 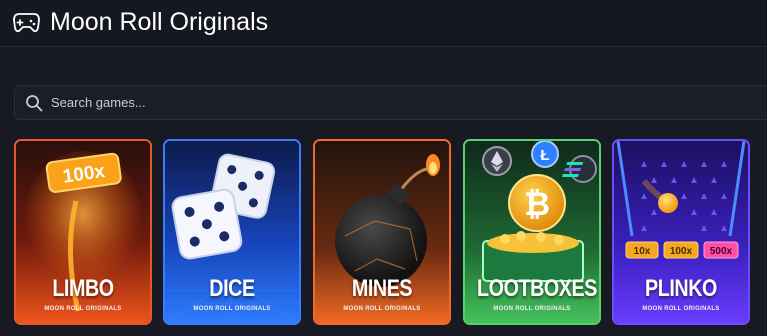 I want to click on game-card-lootboxes: Ł ₿ LOOTBOXES MOON ROLL ORIGINALS, so click(x=532, y=232).